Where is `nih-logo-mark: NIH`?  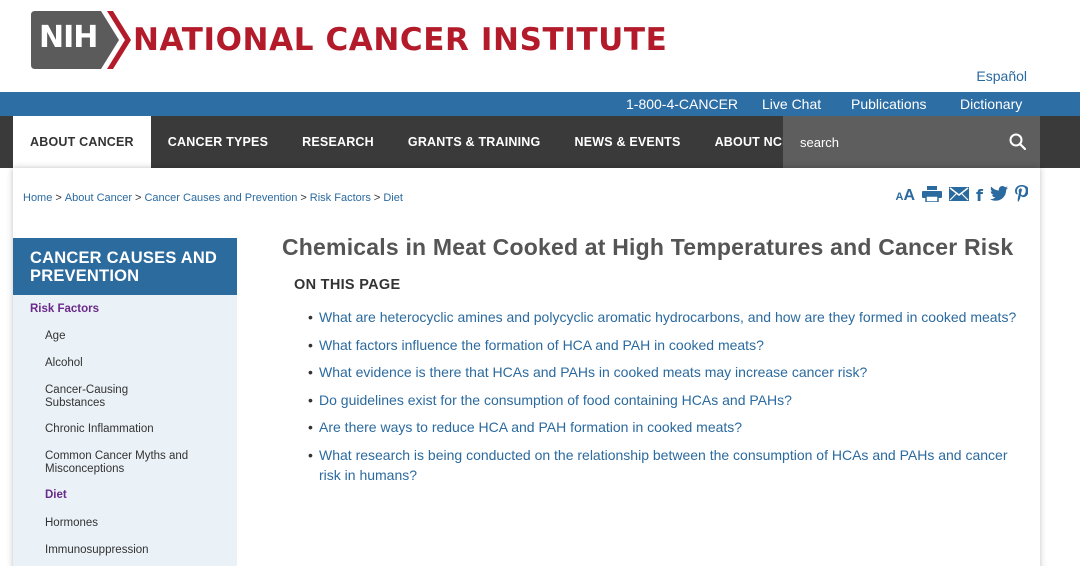
nih-logo-mark: NIH is located at coordinates (81, 40).